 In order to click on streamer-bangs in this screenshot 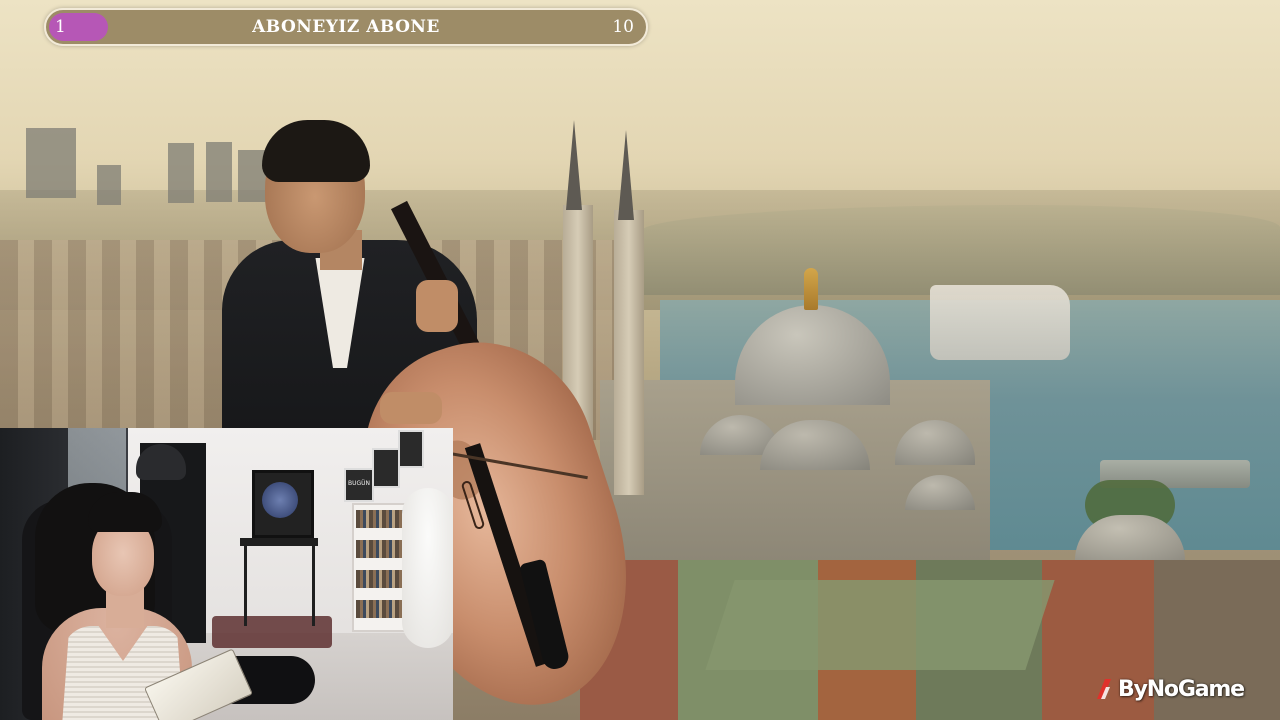, I will do `click(125, 512)`.